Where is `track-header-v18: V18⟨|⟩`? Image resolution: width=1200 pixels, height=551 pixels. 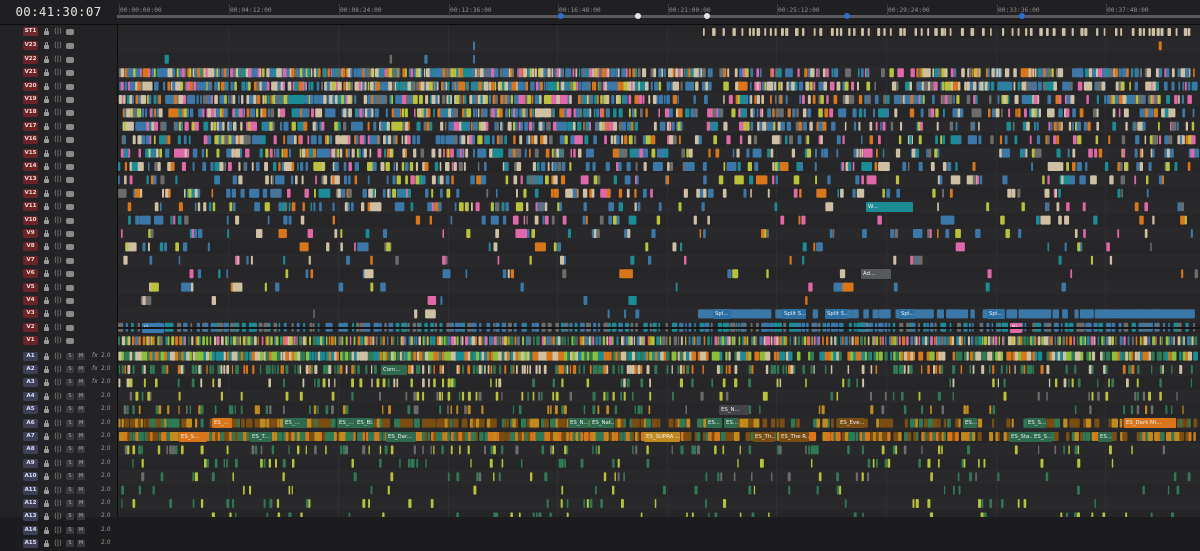 track-header-v18: V18⟨|⟩ is located at coordinates (58, 112).